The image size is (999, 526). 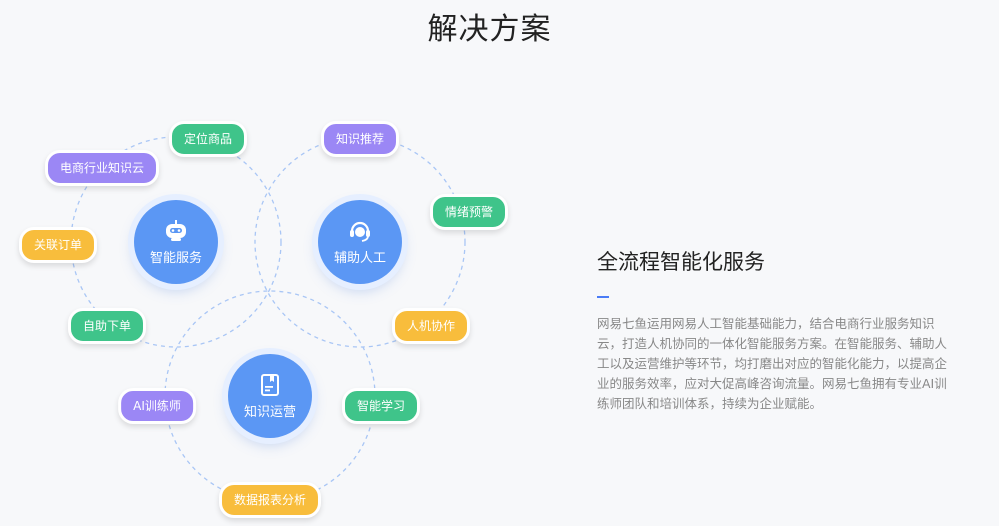 I want to click on tag-ai-trainer: AI训练师, so click(x=157, y=406).